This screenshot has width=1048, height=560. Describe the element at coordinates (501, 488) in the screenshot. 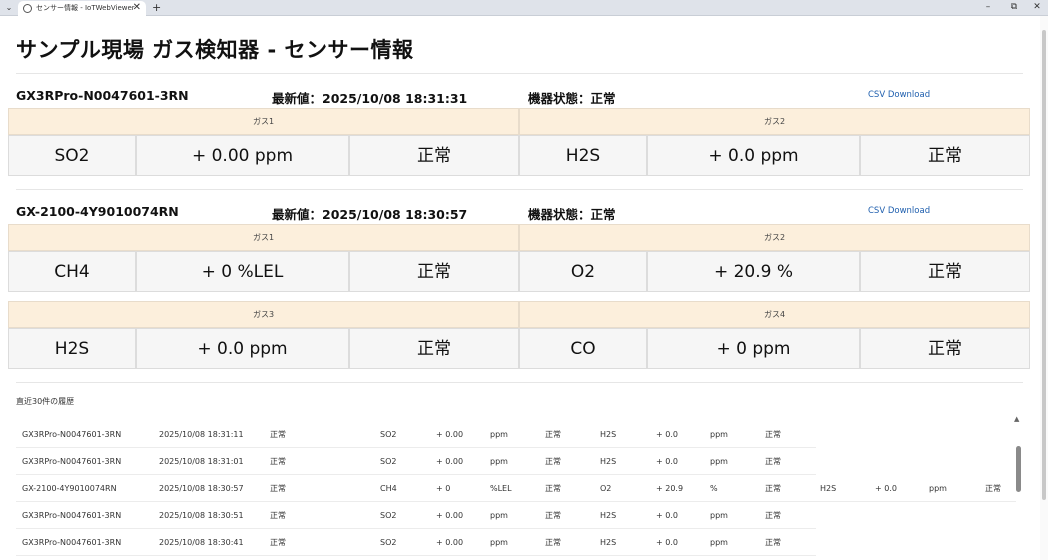

I see `history-unit: %LEL` at that location.